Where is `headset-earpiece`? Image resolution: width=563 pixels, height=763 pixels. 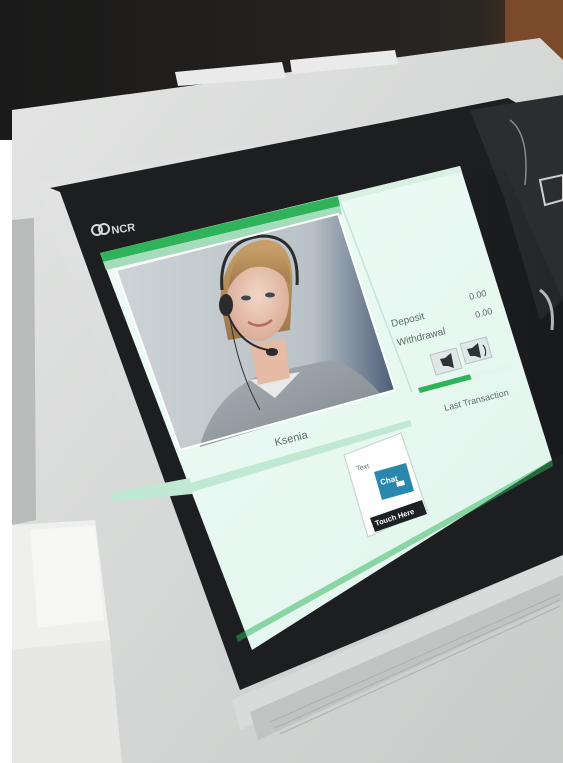
headset-earpiece is located at coordinates (226, 305).